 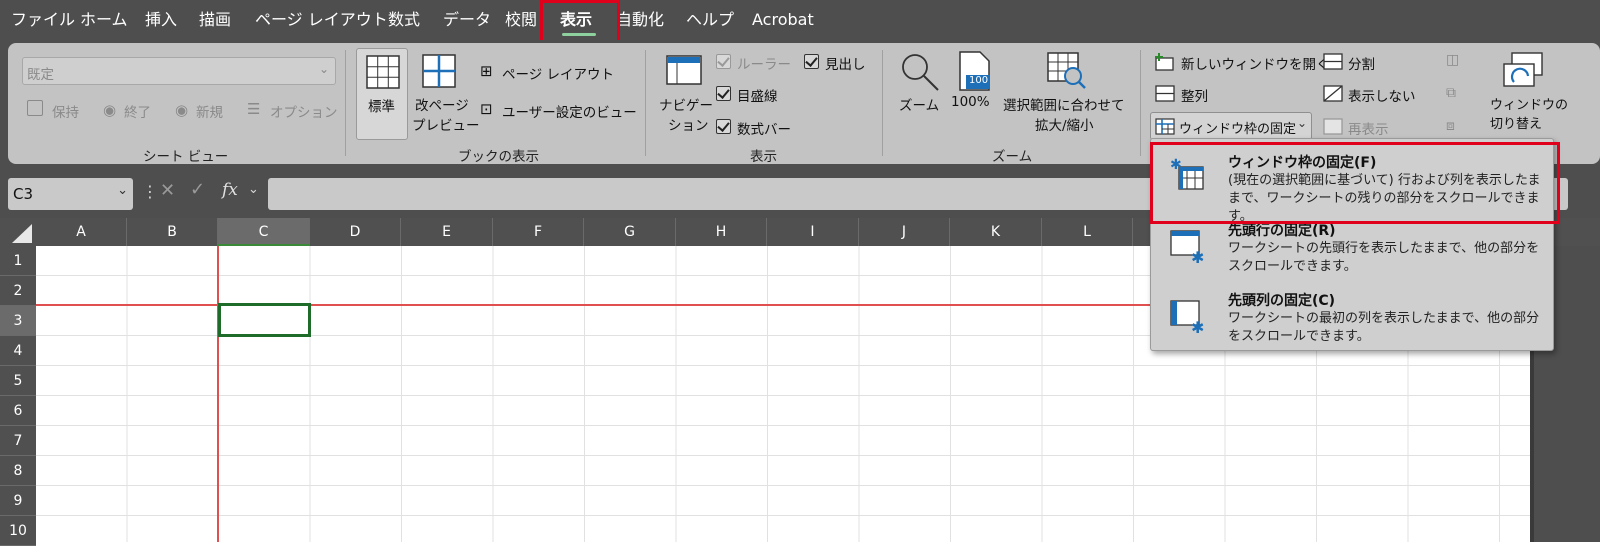 What do you see at coordinates (18, 291) in the screenshot?
I see `row-header: 2` at bounding box center [18, 291].